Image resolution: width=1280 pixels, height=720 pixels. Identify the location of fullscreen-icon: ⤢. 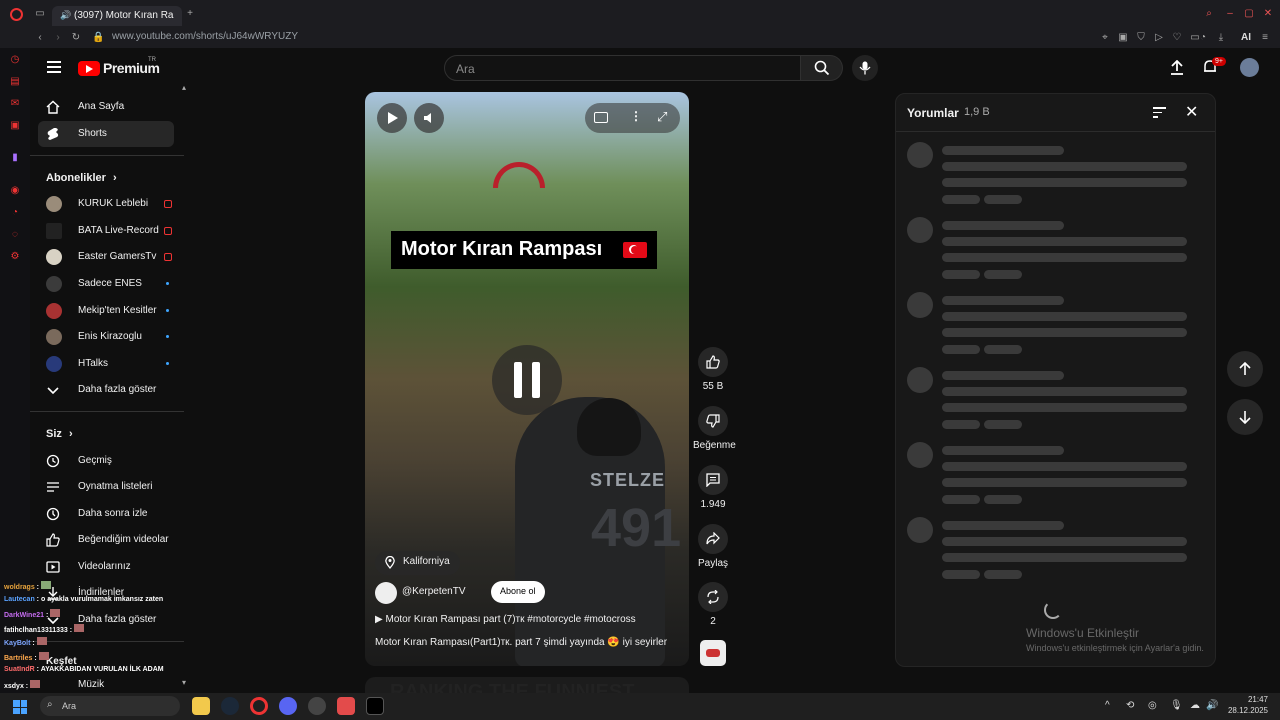
(662, 117).